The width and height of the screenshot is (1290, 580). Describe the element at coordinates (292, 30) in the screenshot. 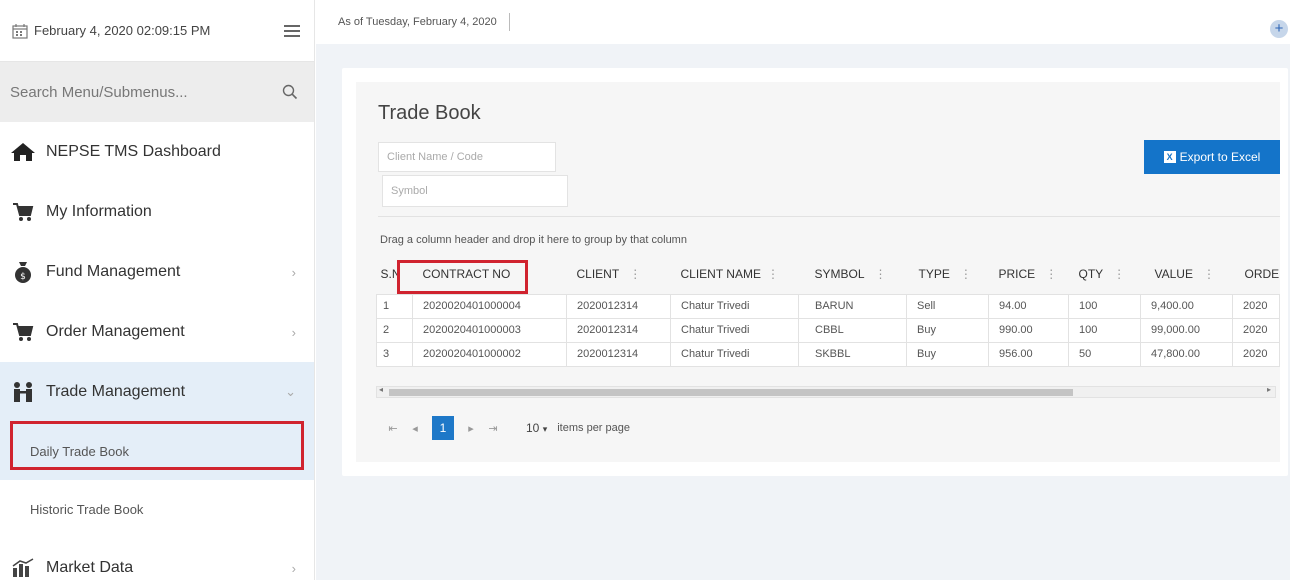

I see `hamburger-menu-icon` at that location.